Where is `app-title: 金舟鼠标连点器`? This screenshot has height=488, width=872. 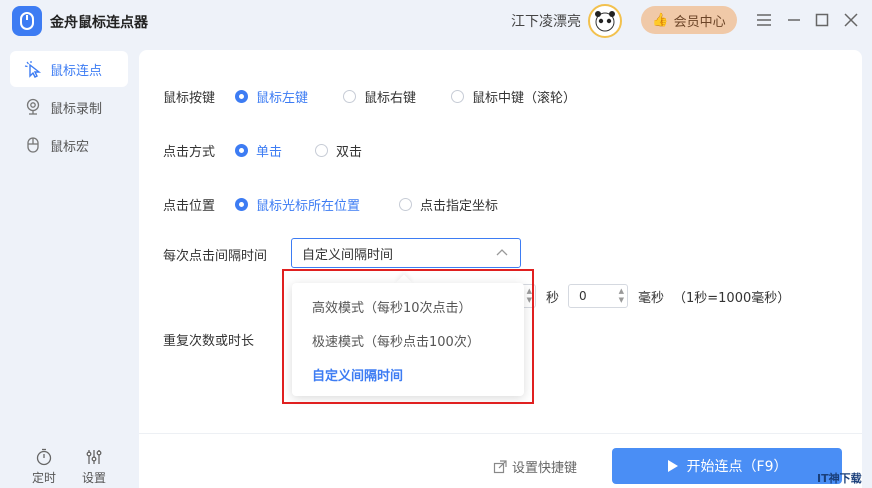 app-title: 金舟鼠标连点器 is located at coordinates (99, 23).